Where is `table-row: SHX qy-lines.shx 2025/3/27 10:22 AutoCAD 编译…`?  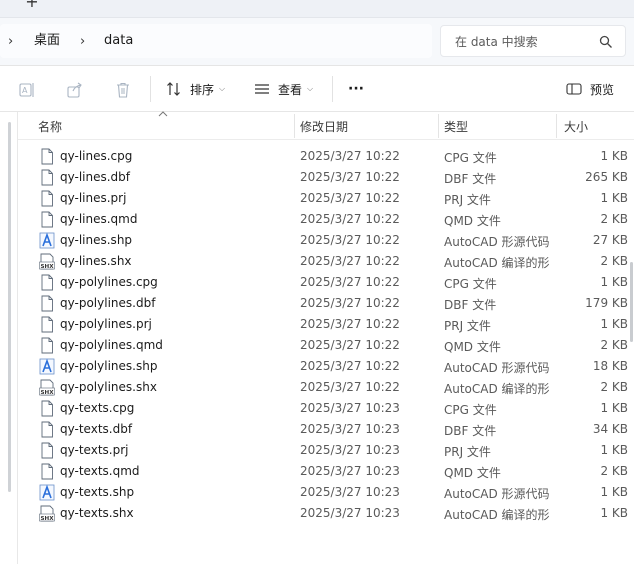
table-row: SHX qy-lines.shx 2025/3/27 10:22 AutoCAD 编译… is located at coordinates (326, 261).